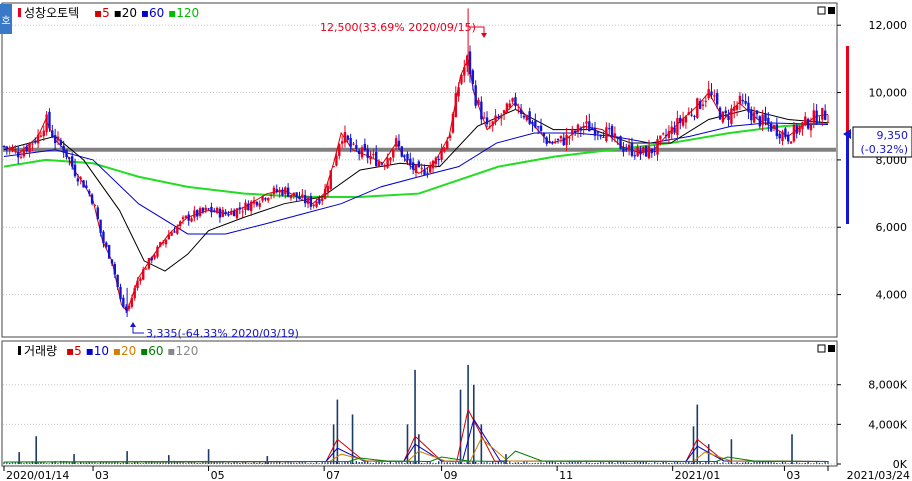  I want to click on price-range-bar-down, so click(847, 179).